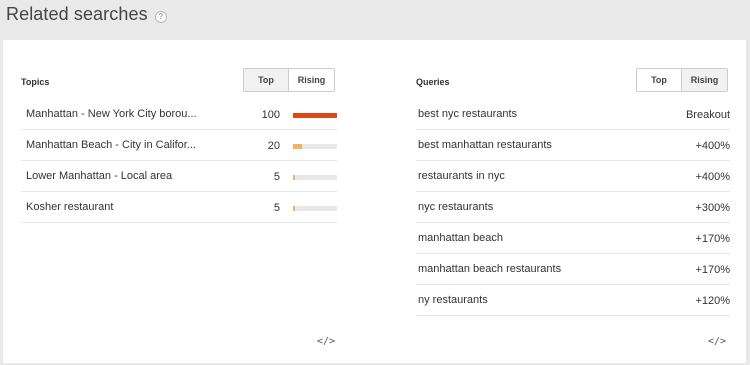  Describe the element at coordinates (179, 207) in the screenshot. I see `topic-row: Kosher restaurant 5` at that location.